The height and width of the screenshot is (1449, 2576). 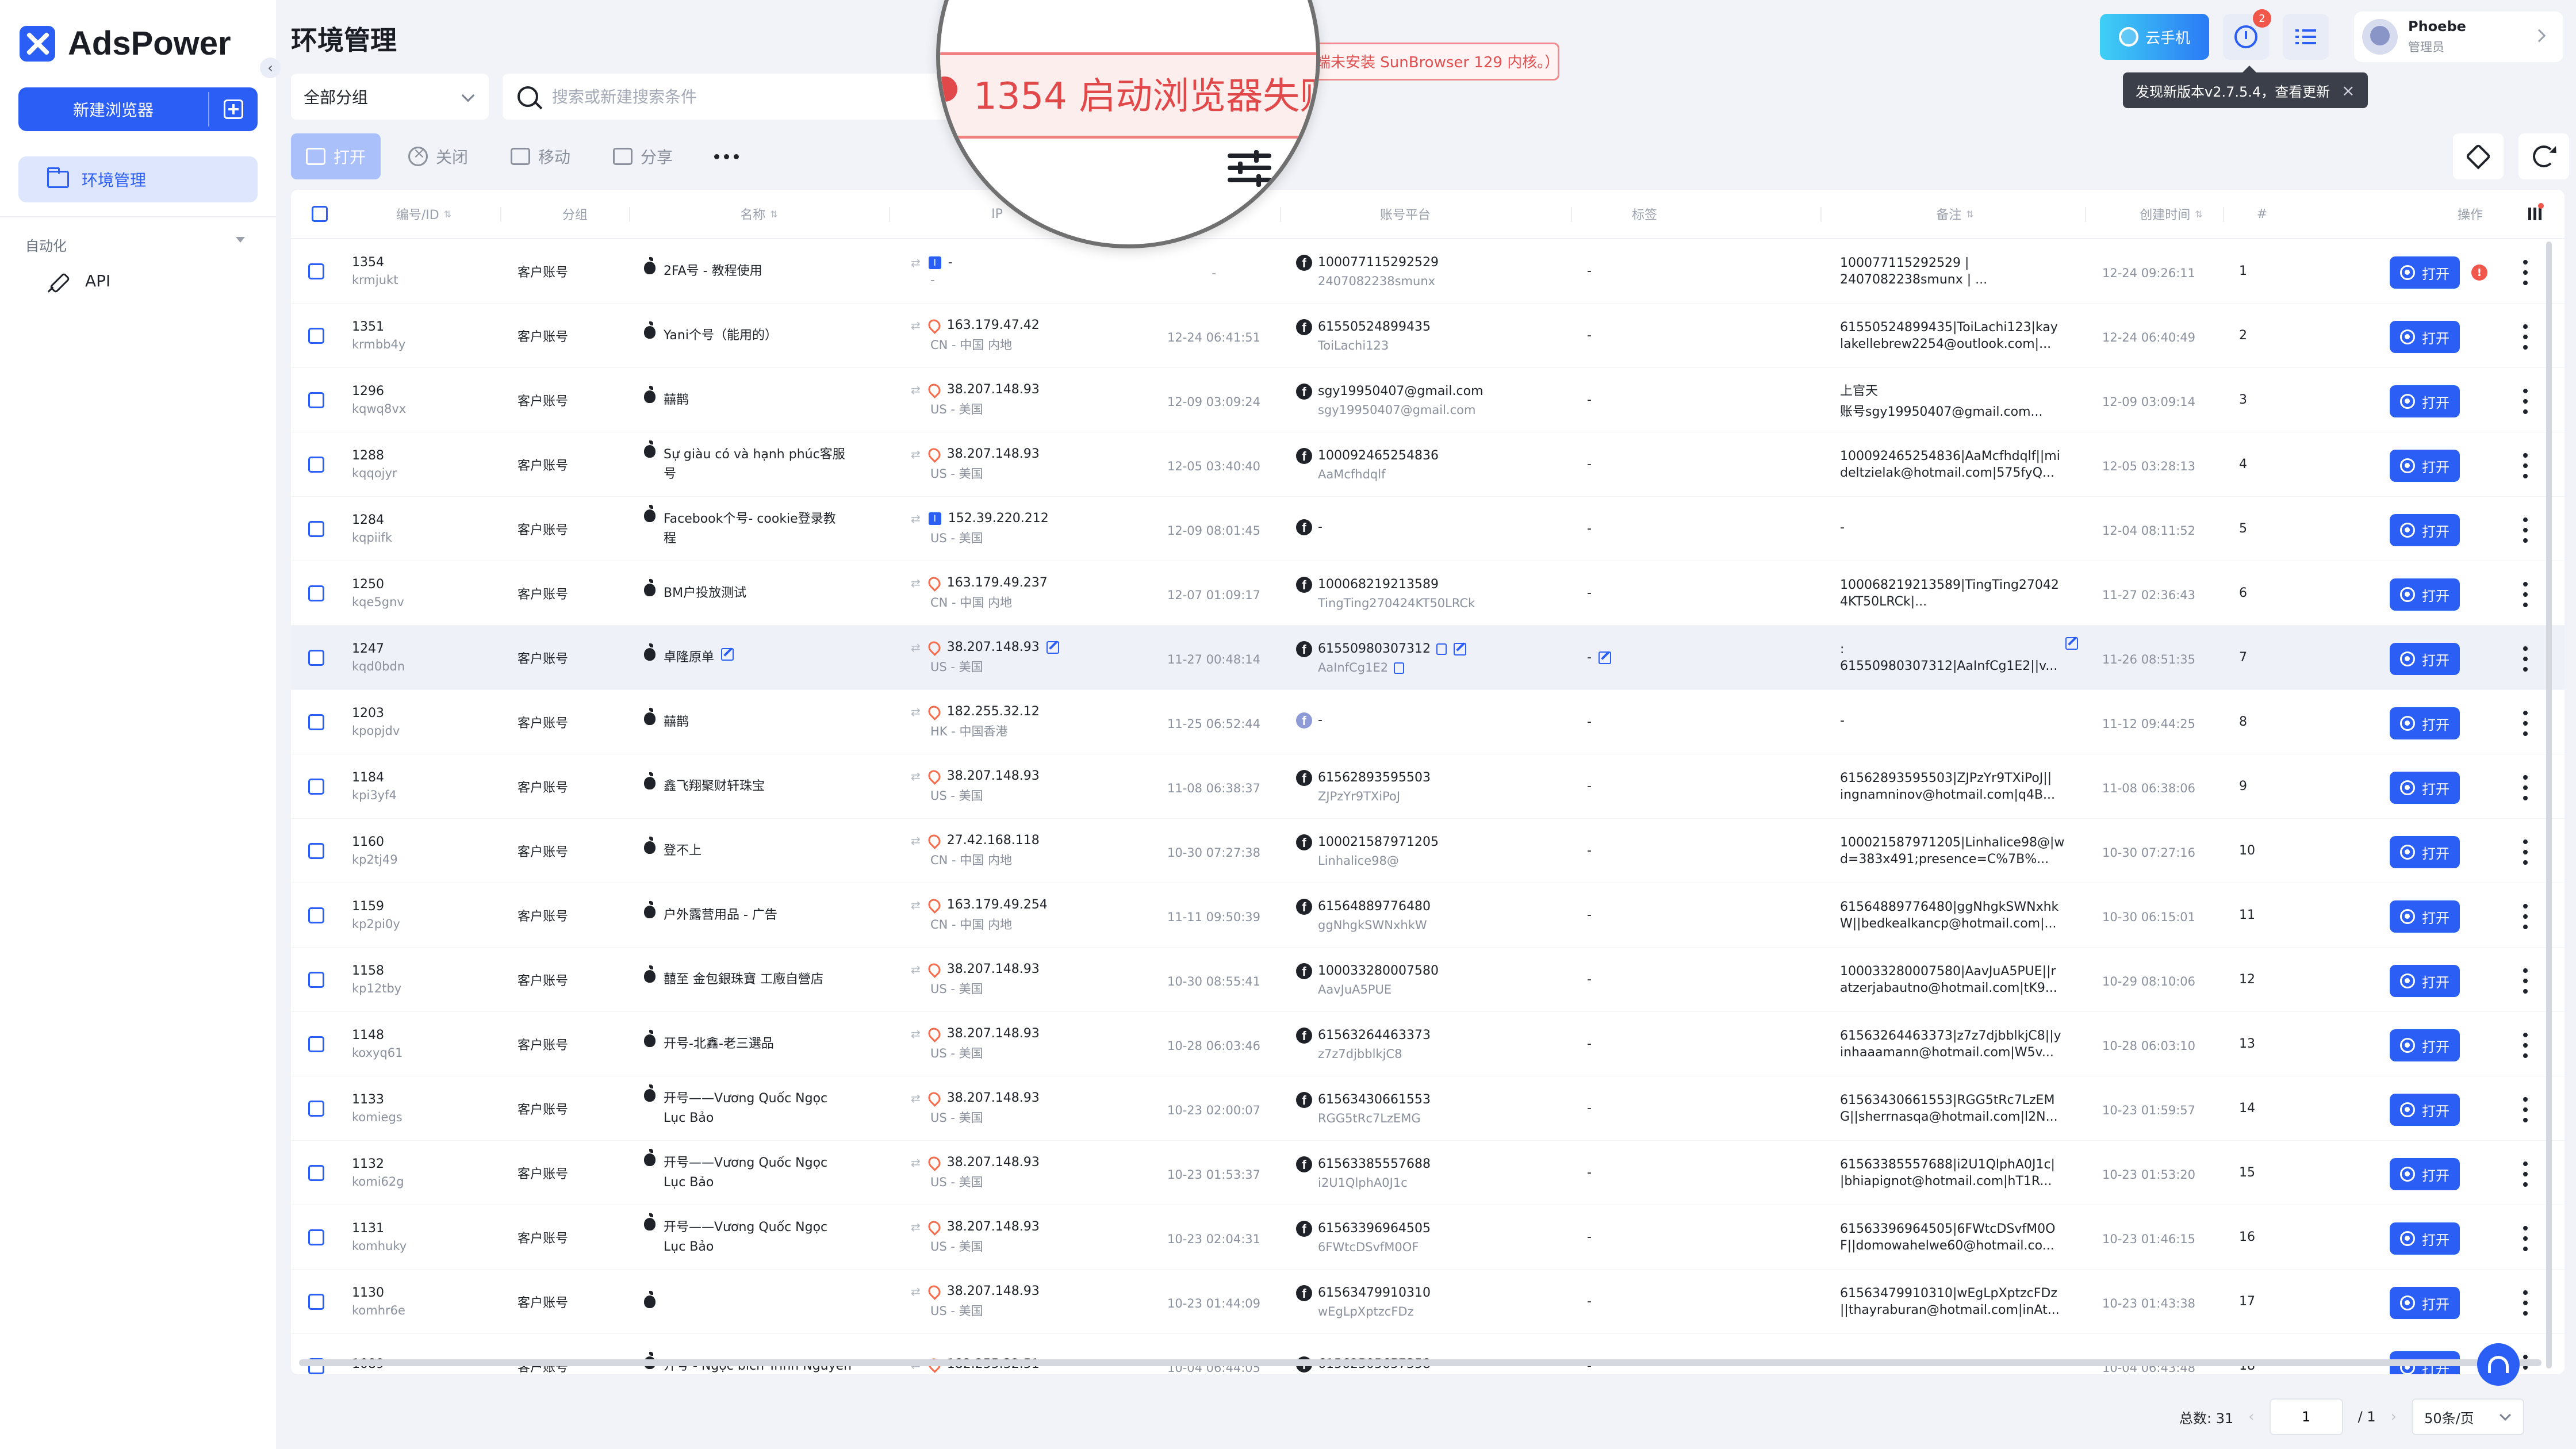 I want to click on horizontal-scrollbar, so click(x=1420, y=1362).